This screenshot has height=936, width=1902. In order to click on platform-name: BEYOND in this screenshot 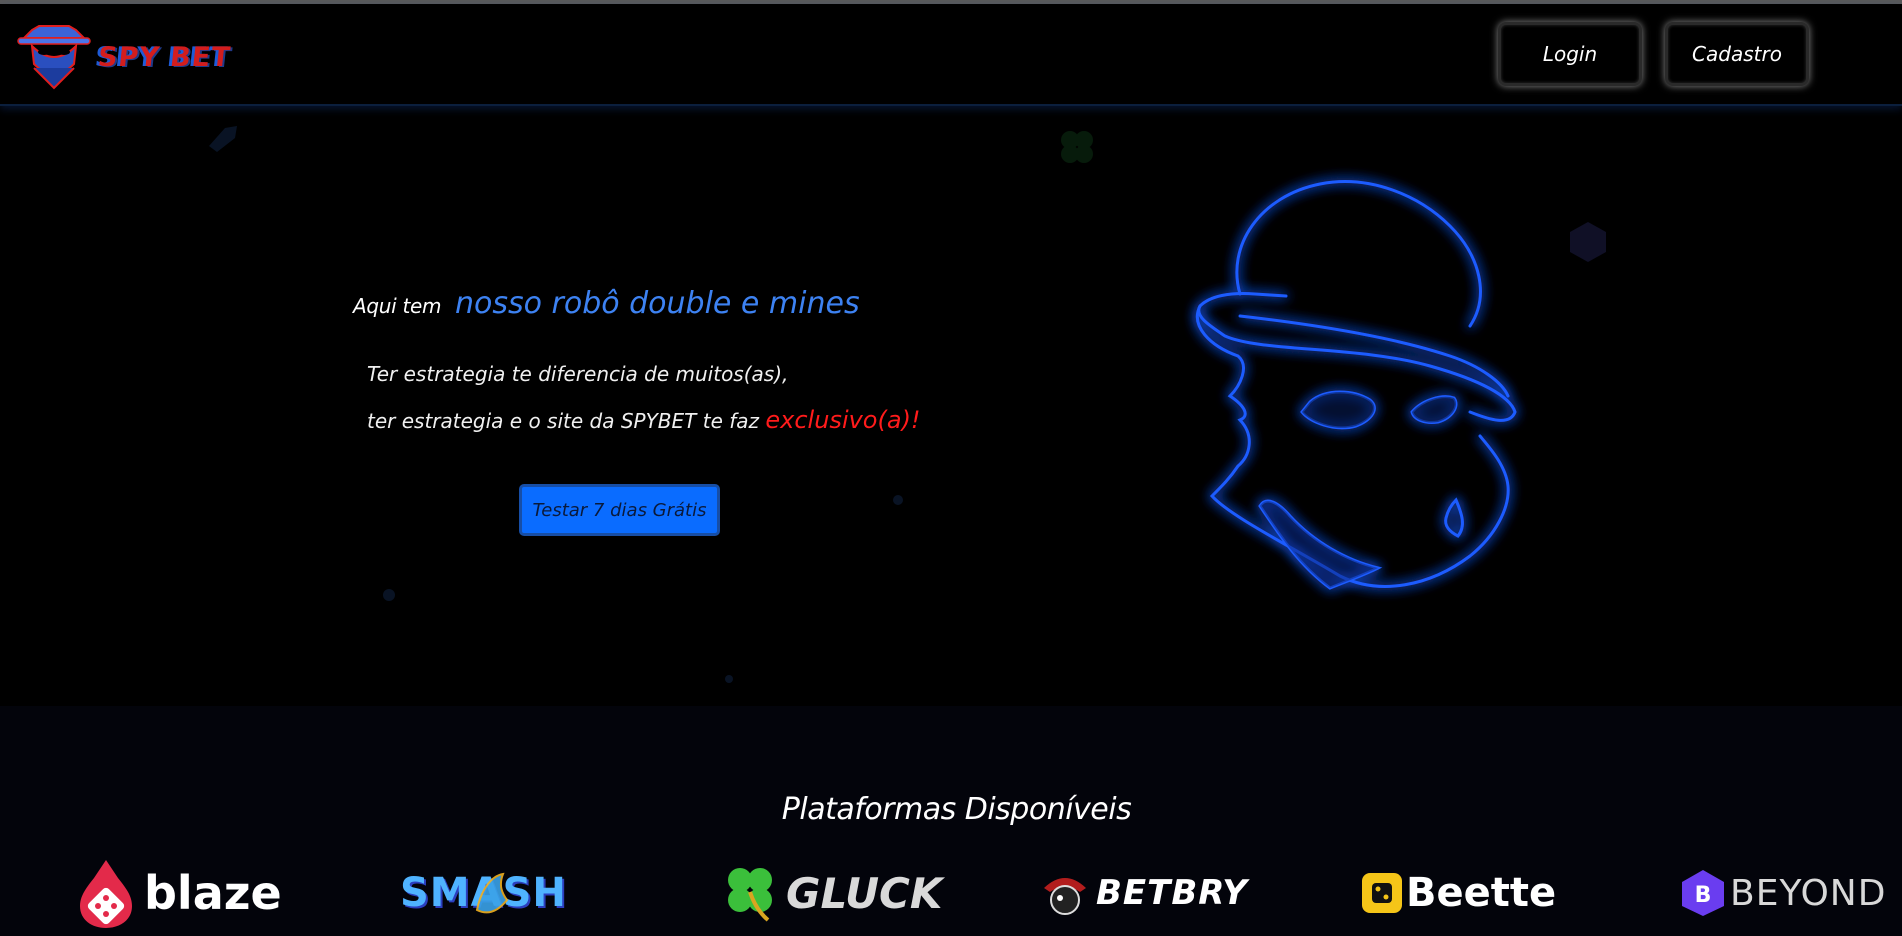, I will do `click(1808, 893)`.